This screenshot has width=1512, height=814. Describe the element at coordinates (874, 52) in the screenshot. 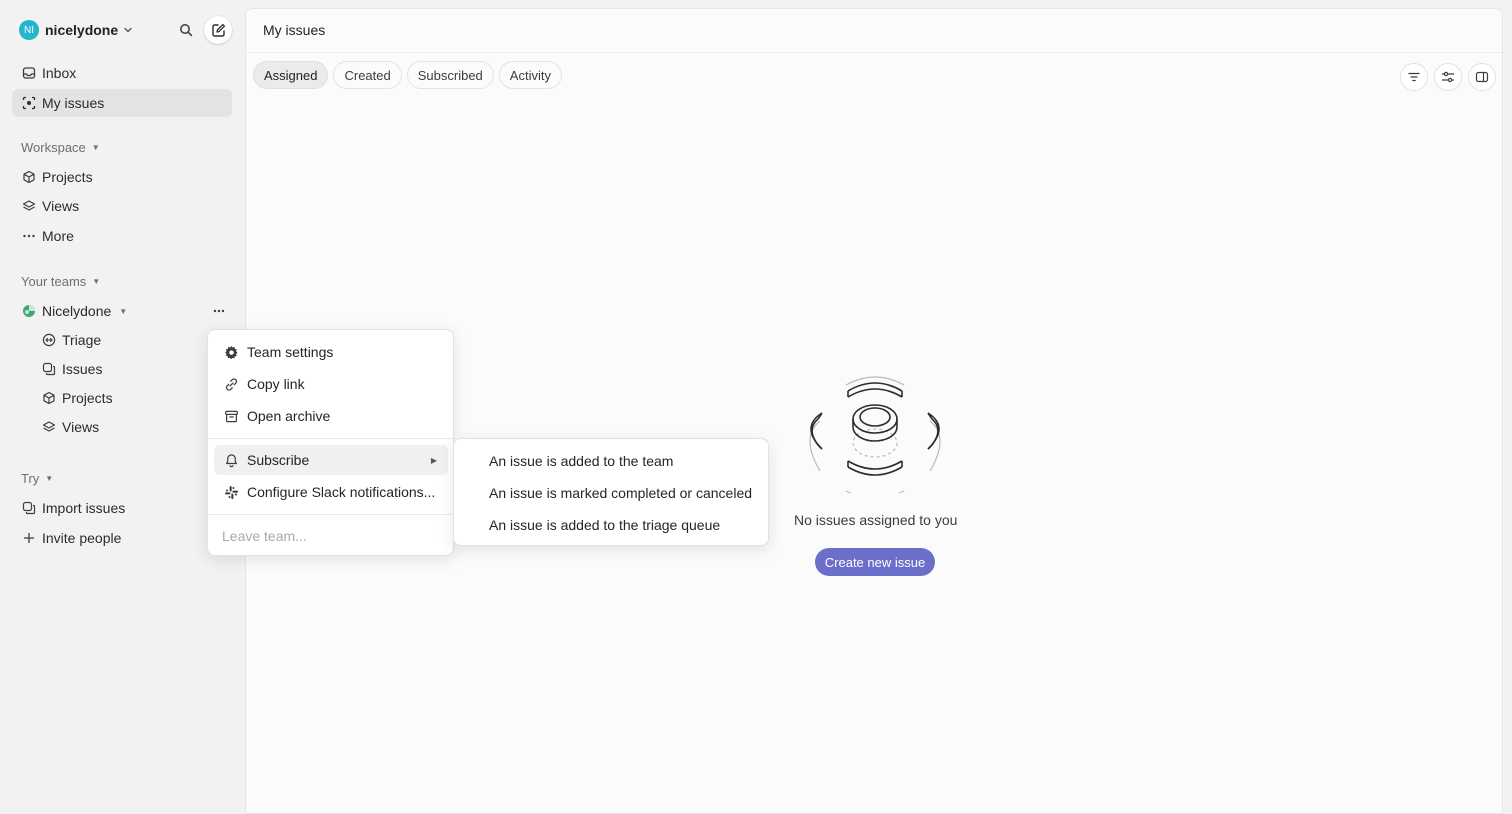

I see `header-divider` at that location.